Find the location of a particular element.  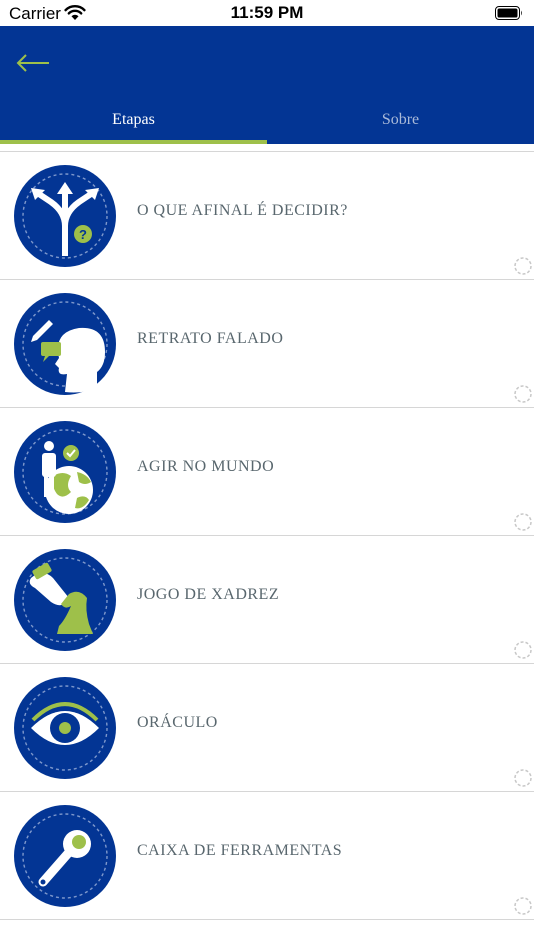

crossroads-arrows-icon: ? is located at coordinates (65, 216).